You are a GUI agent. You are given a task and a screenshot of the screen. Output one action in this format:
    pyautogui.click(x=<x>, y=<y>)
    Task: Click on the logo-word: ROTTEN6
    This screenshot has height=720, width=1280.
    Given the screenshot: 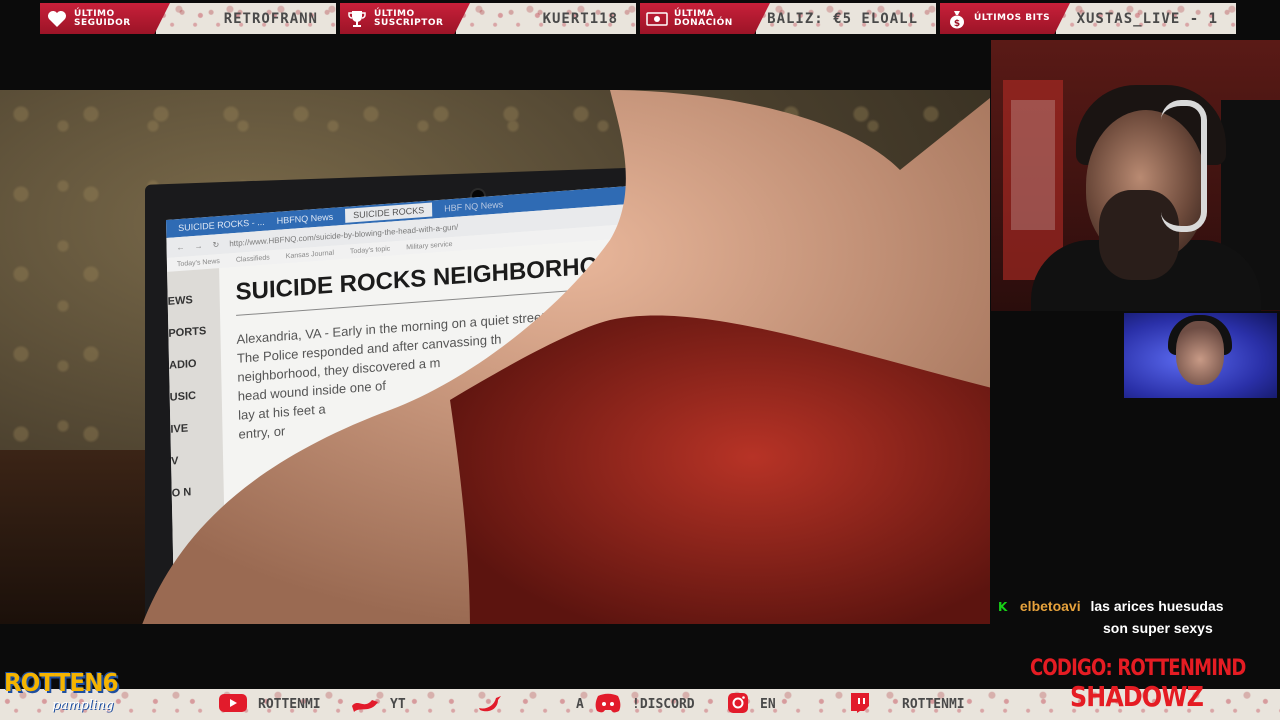 What is the action you would take?
    pyautogui.click(x=61, y=682)
    